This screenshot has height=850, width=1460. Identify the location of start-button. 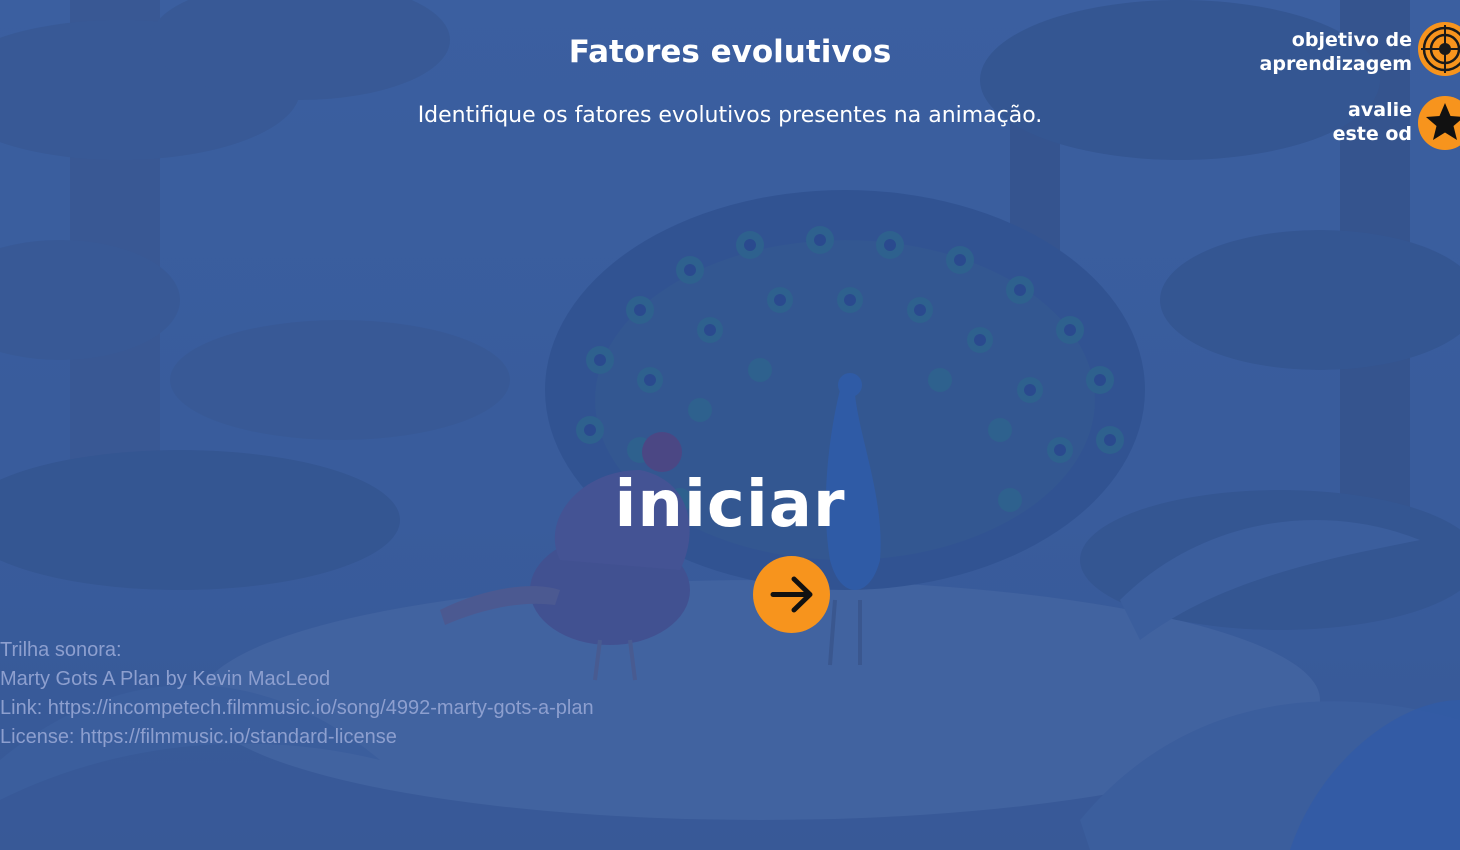
(791, 594).